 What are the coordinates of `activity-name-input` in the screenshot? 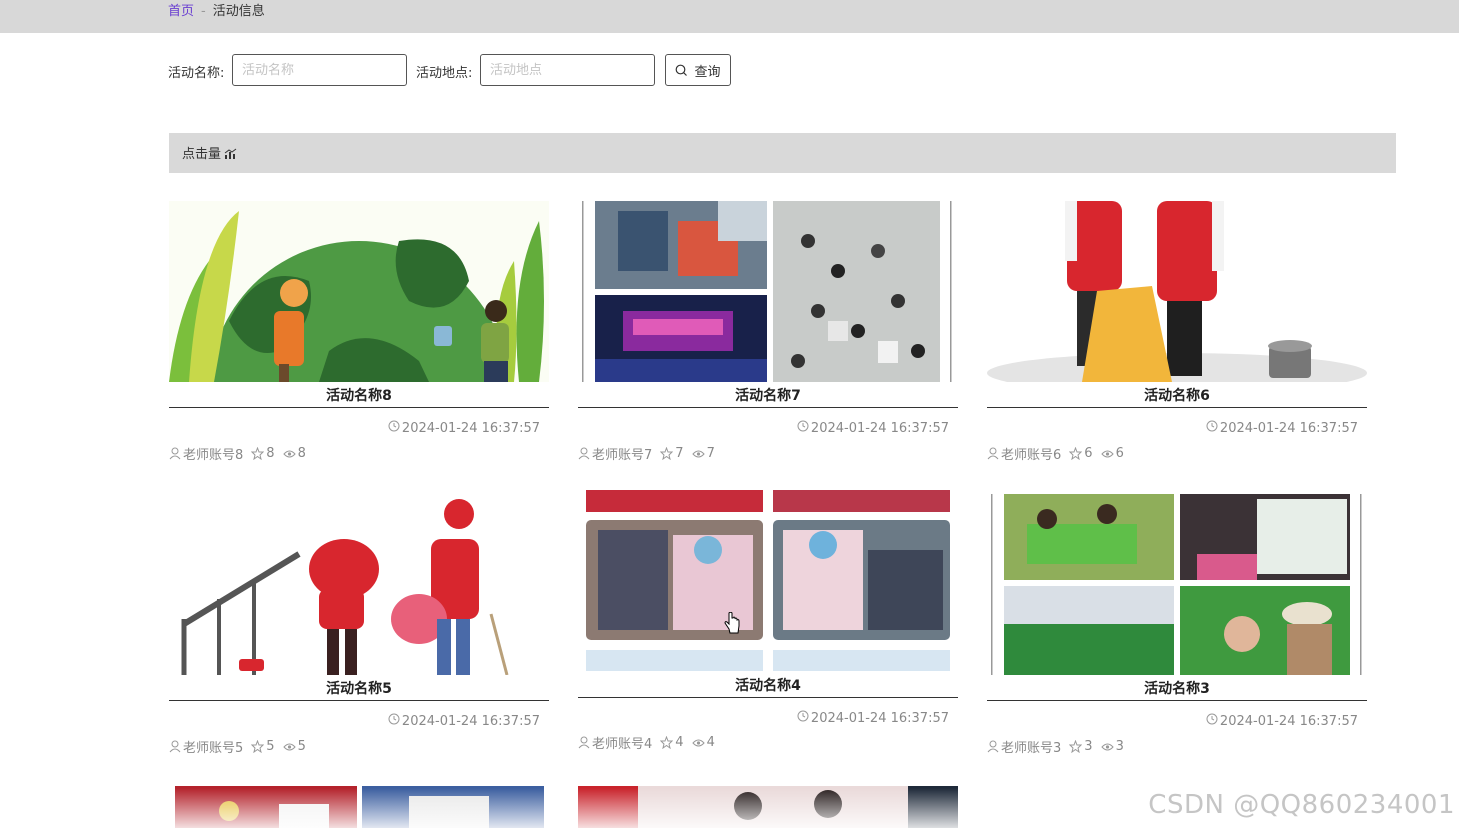 It's located at (319, 70).